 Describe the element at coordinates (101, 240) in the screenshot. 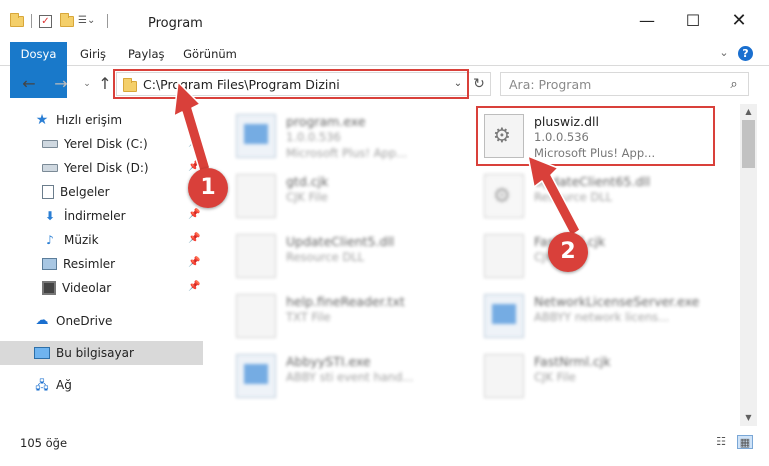

I see `sidebar-item-music: ♪ Müzik 📌` at that location.